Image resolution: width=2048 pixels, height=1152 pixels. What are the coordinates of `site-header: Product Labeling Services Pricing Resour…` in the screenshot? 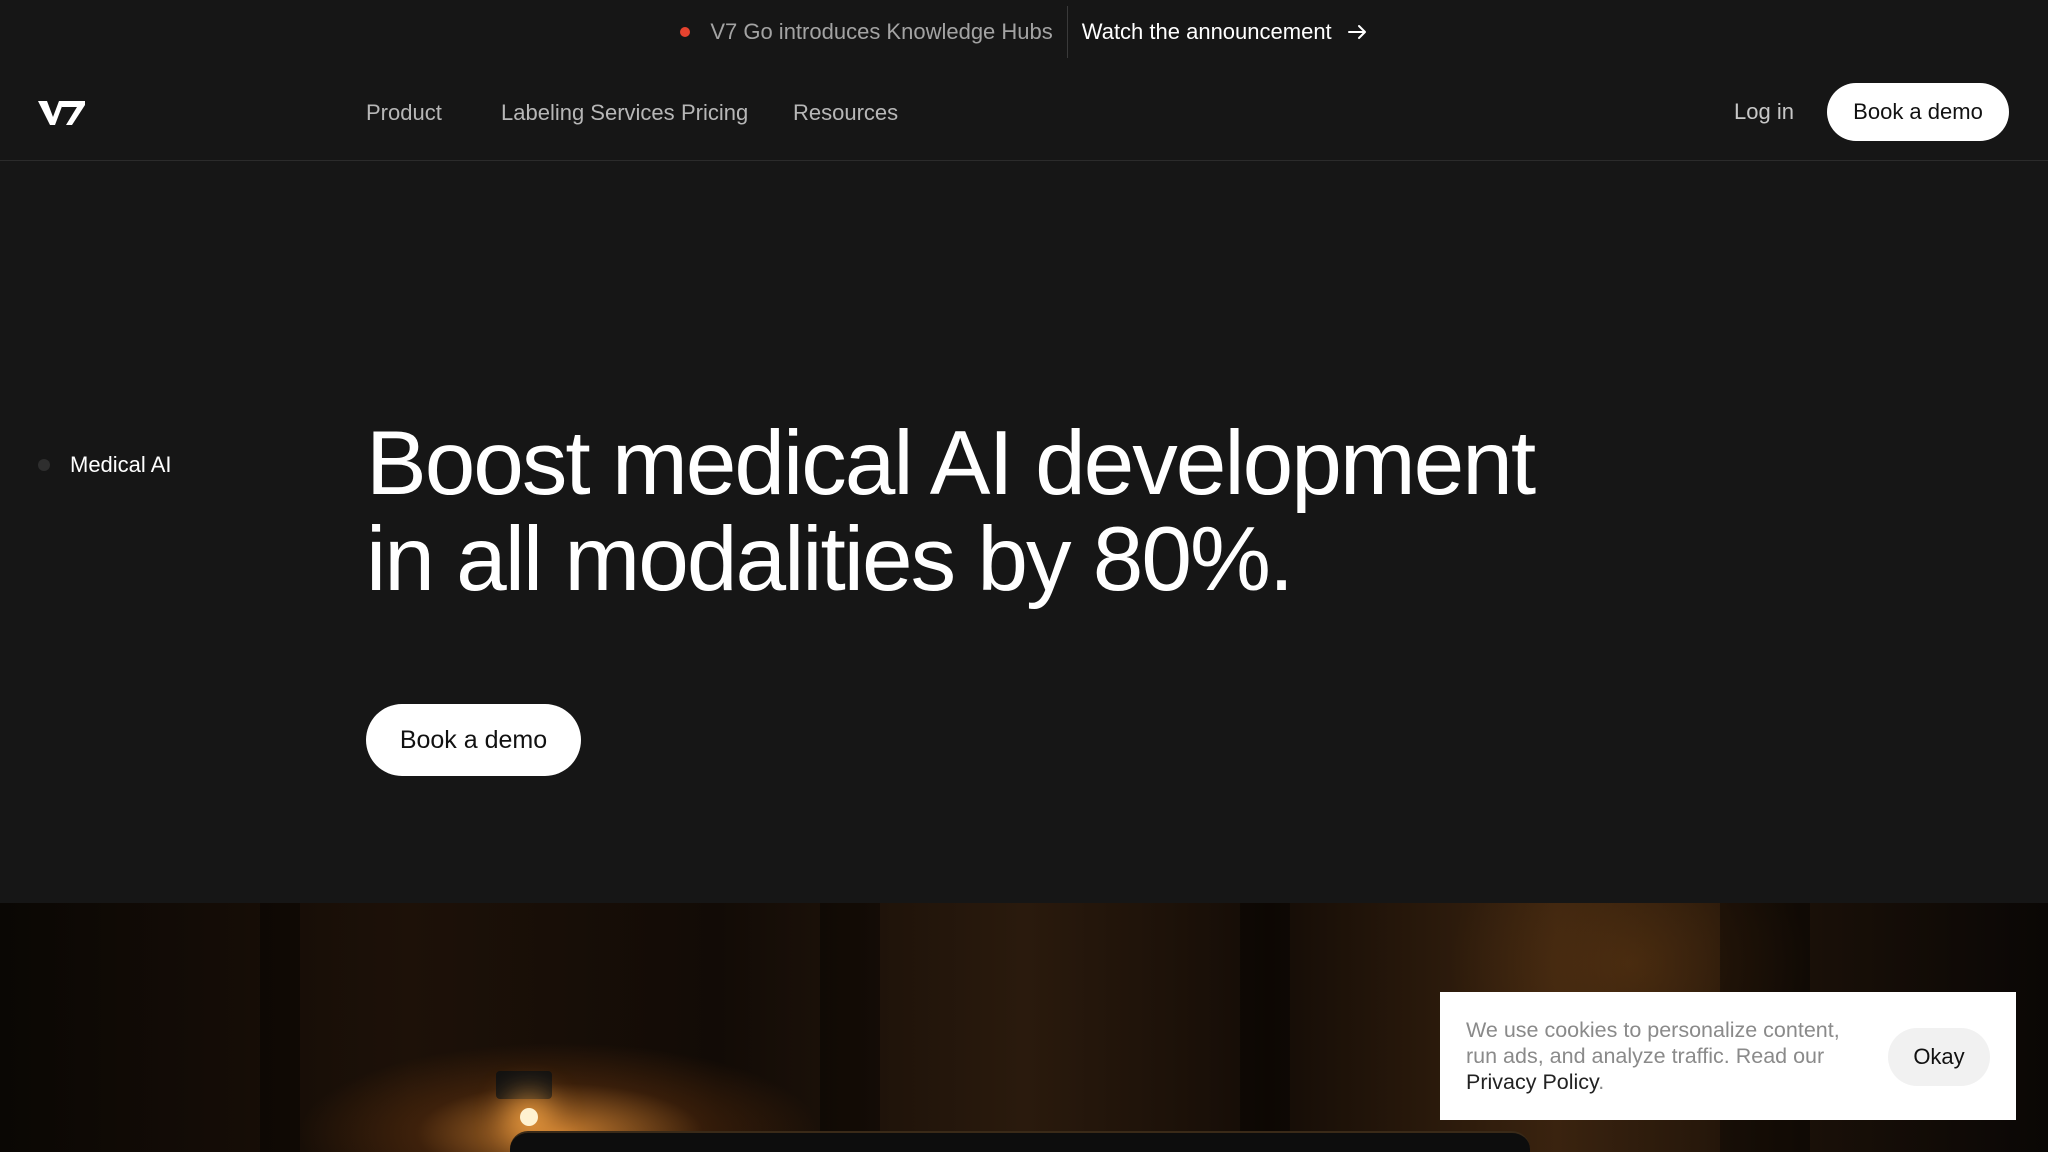 It's located at (1024, 112).